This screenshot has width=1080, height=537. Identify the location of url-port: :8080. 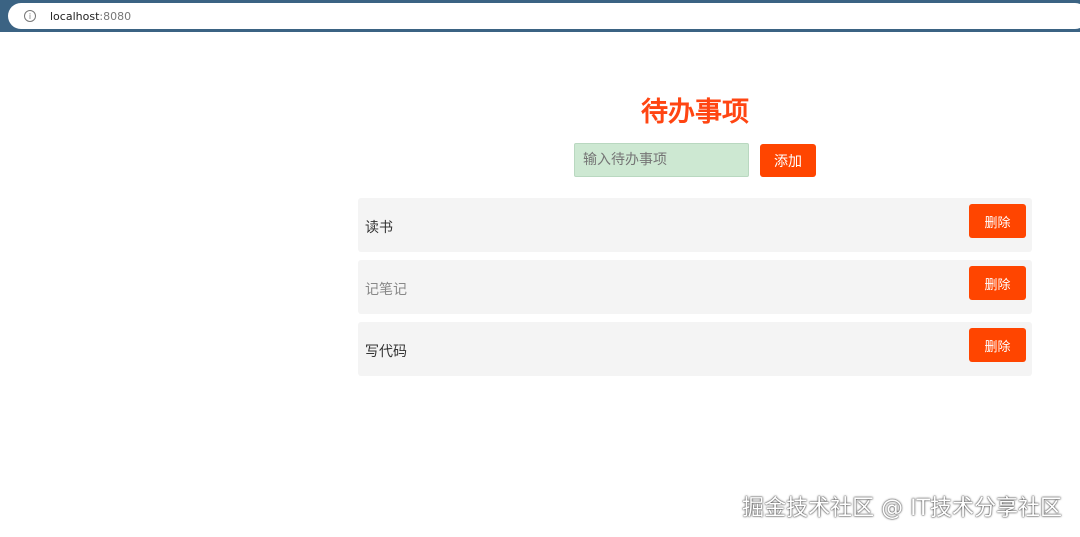
(115, 16).